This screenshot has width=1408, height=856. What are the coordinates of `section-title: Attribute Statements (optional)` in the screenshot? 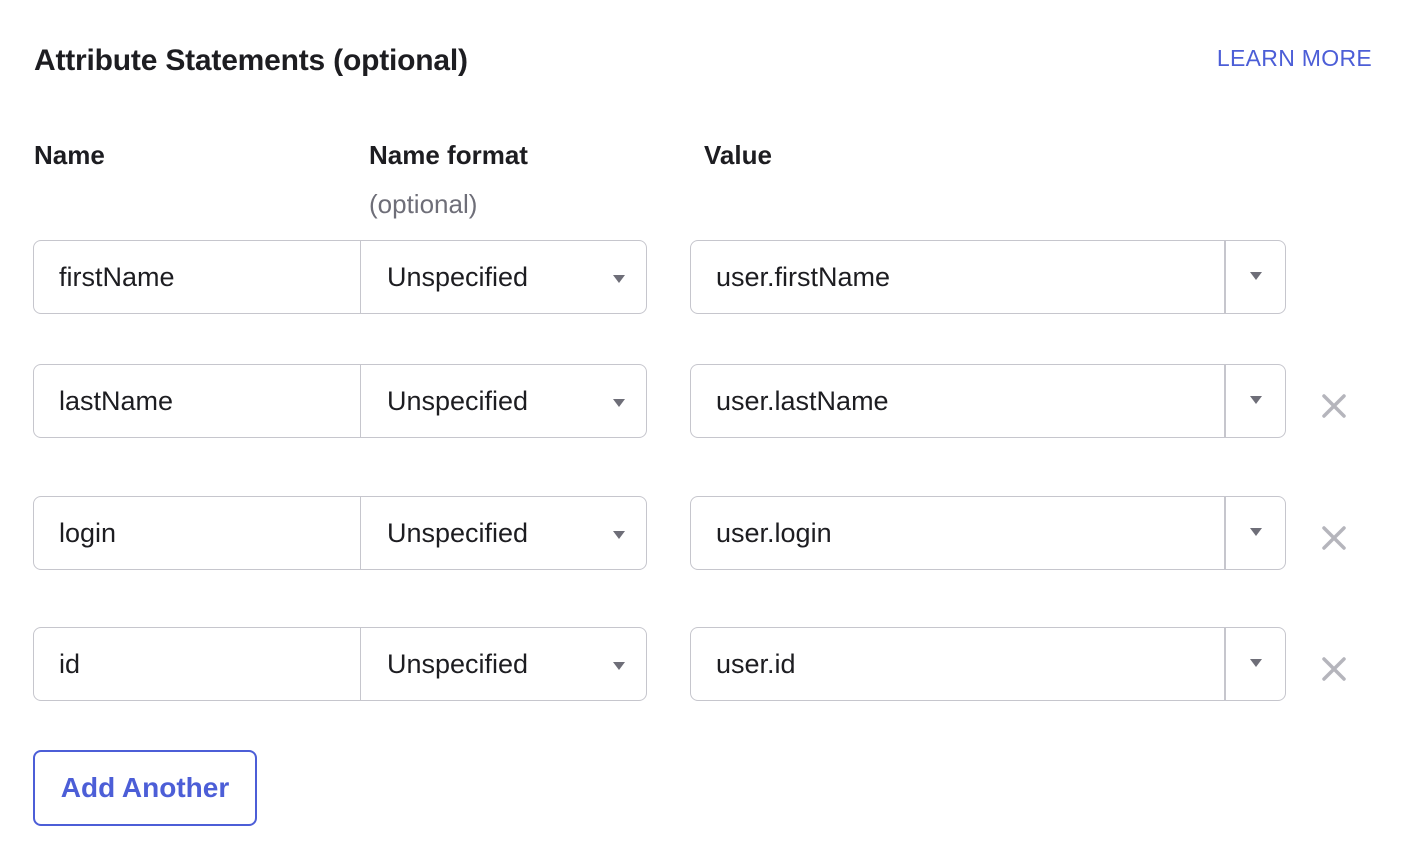 It's located at (251, 60).